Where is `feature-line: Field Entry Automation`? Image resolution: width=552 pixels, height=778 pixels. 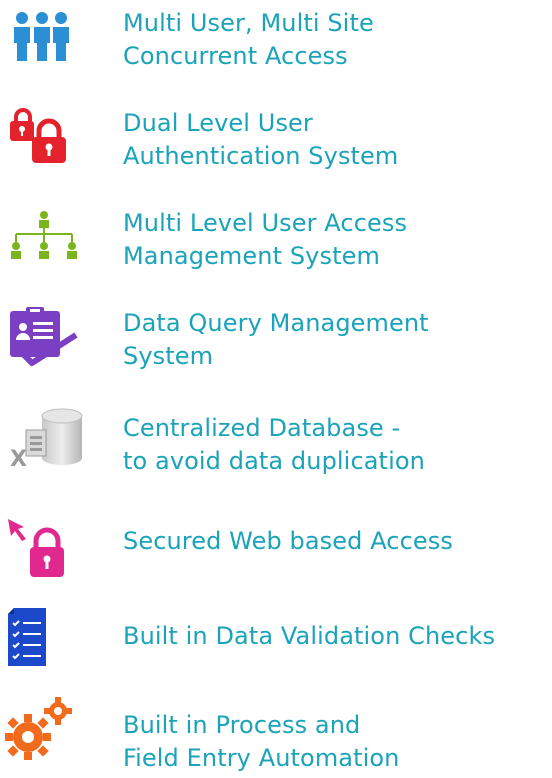
feature-line: Field Entry Automation is located at coordinates (261, 758).